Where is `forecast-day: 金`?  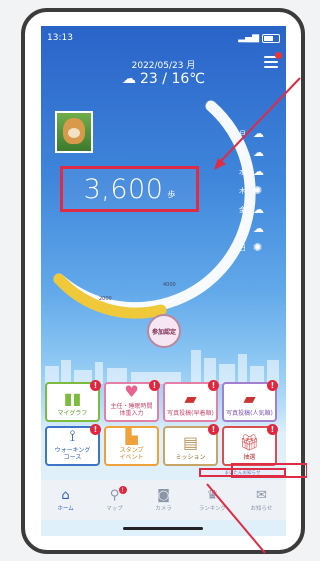
forecast-day: 金 is located at coordinates (242, 209).